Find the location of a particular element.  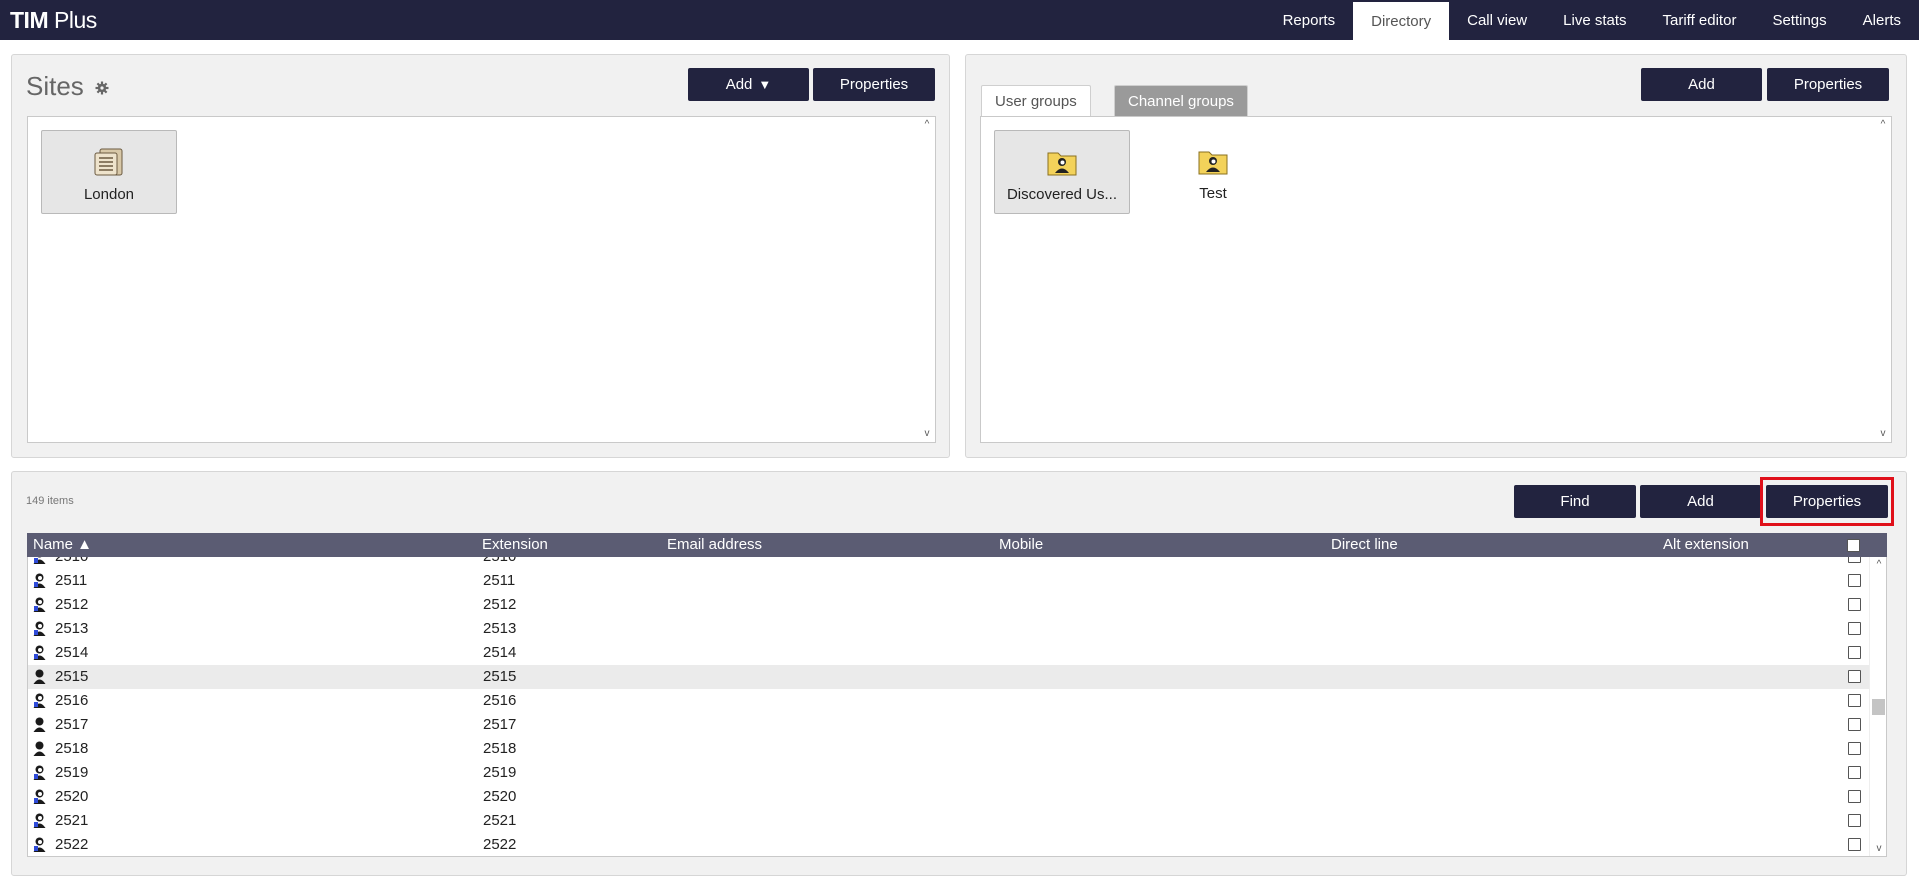

table-row: 2520 2520 is located at coordinates (949, 797).